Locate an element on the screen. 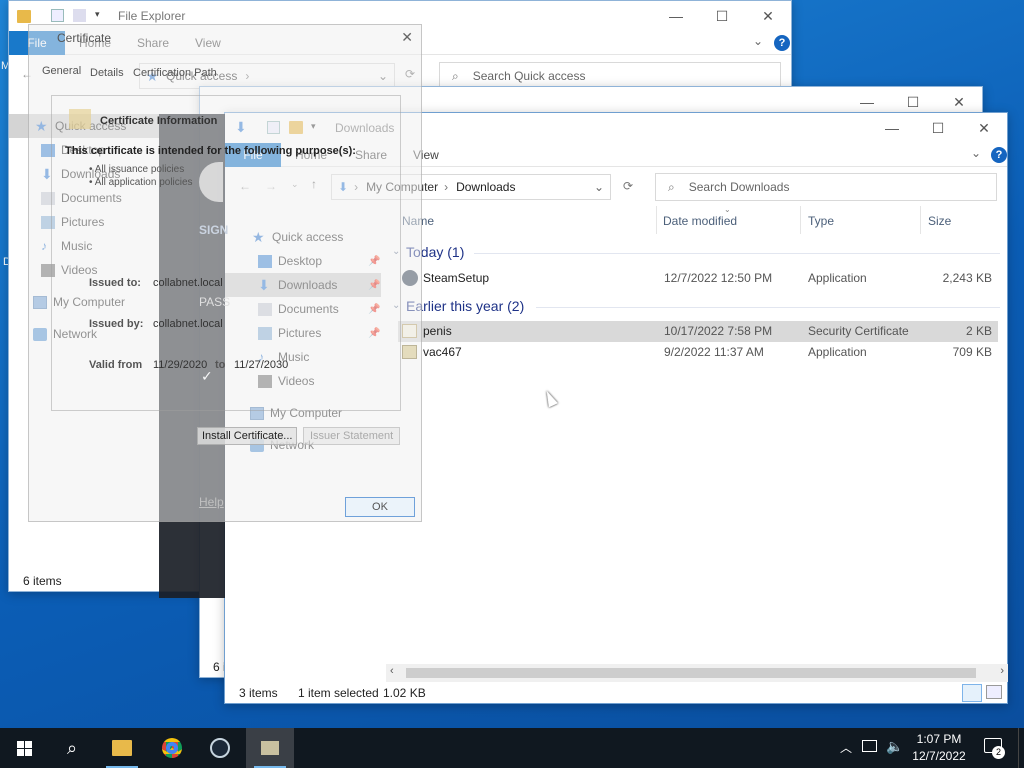 The image size is (1024, 768). start-button is located at coordinates (24, 748).